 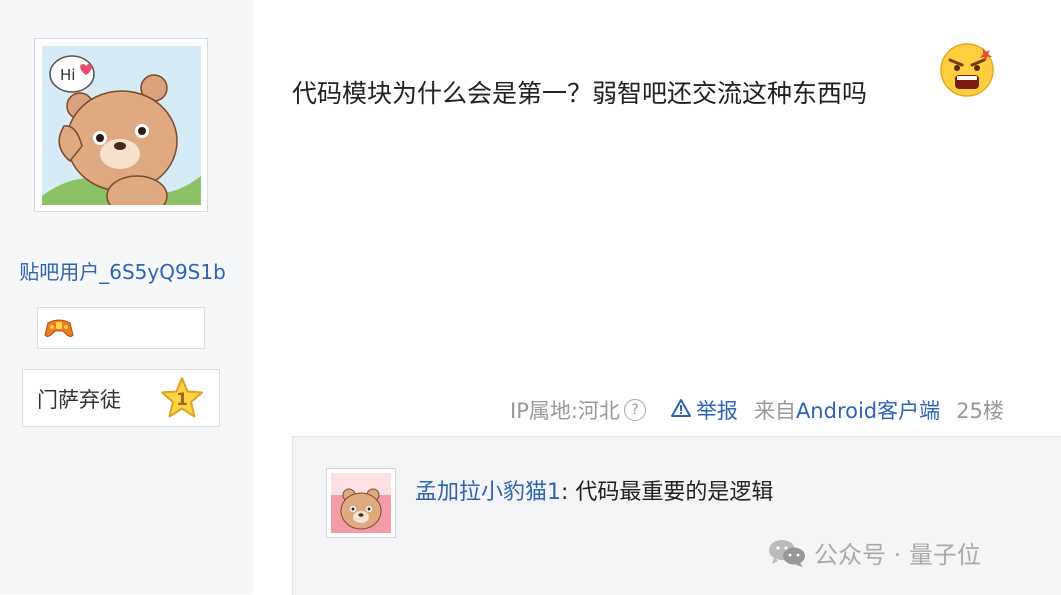 I want to click on angry-face-icon, so click(x=967, y=70).